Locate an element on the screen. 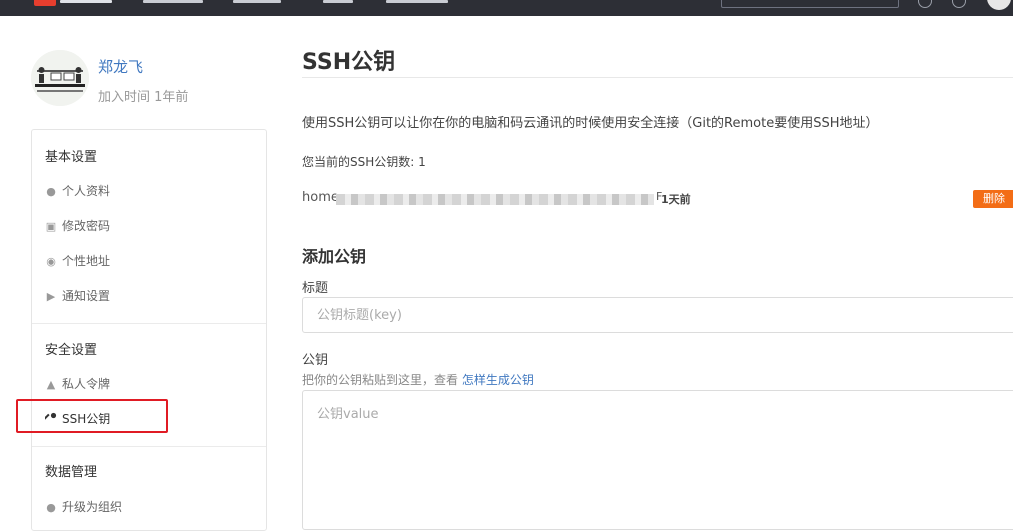 Image resolution: width=1013 pixels, height=531 pixels. user-avatar is located at coordinates (60, 78).